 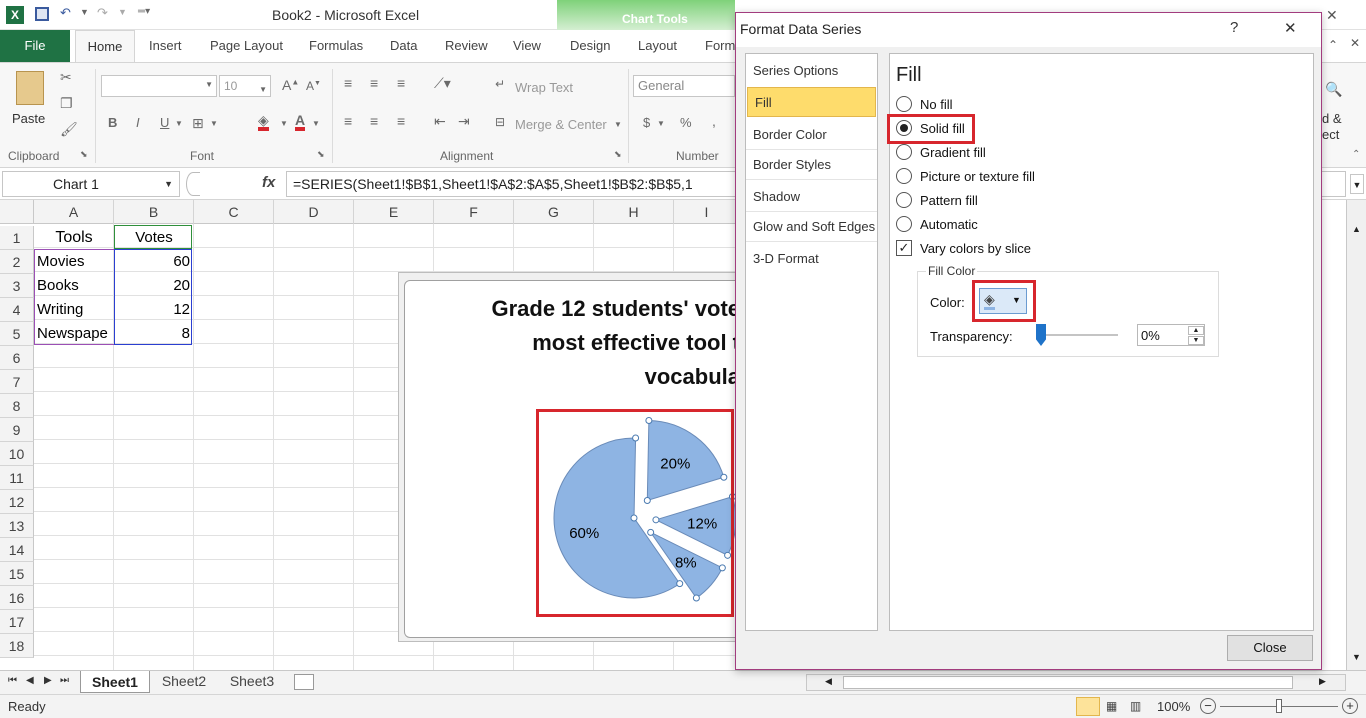 What do you see at coordinates (561, 124) in the screenshot?
I see `merge-center-button: Merge & Center` at bounding box center [561, 124].